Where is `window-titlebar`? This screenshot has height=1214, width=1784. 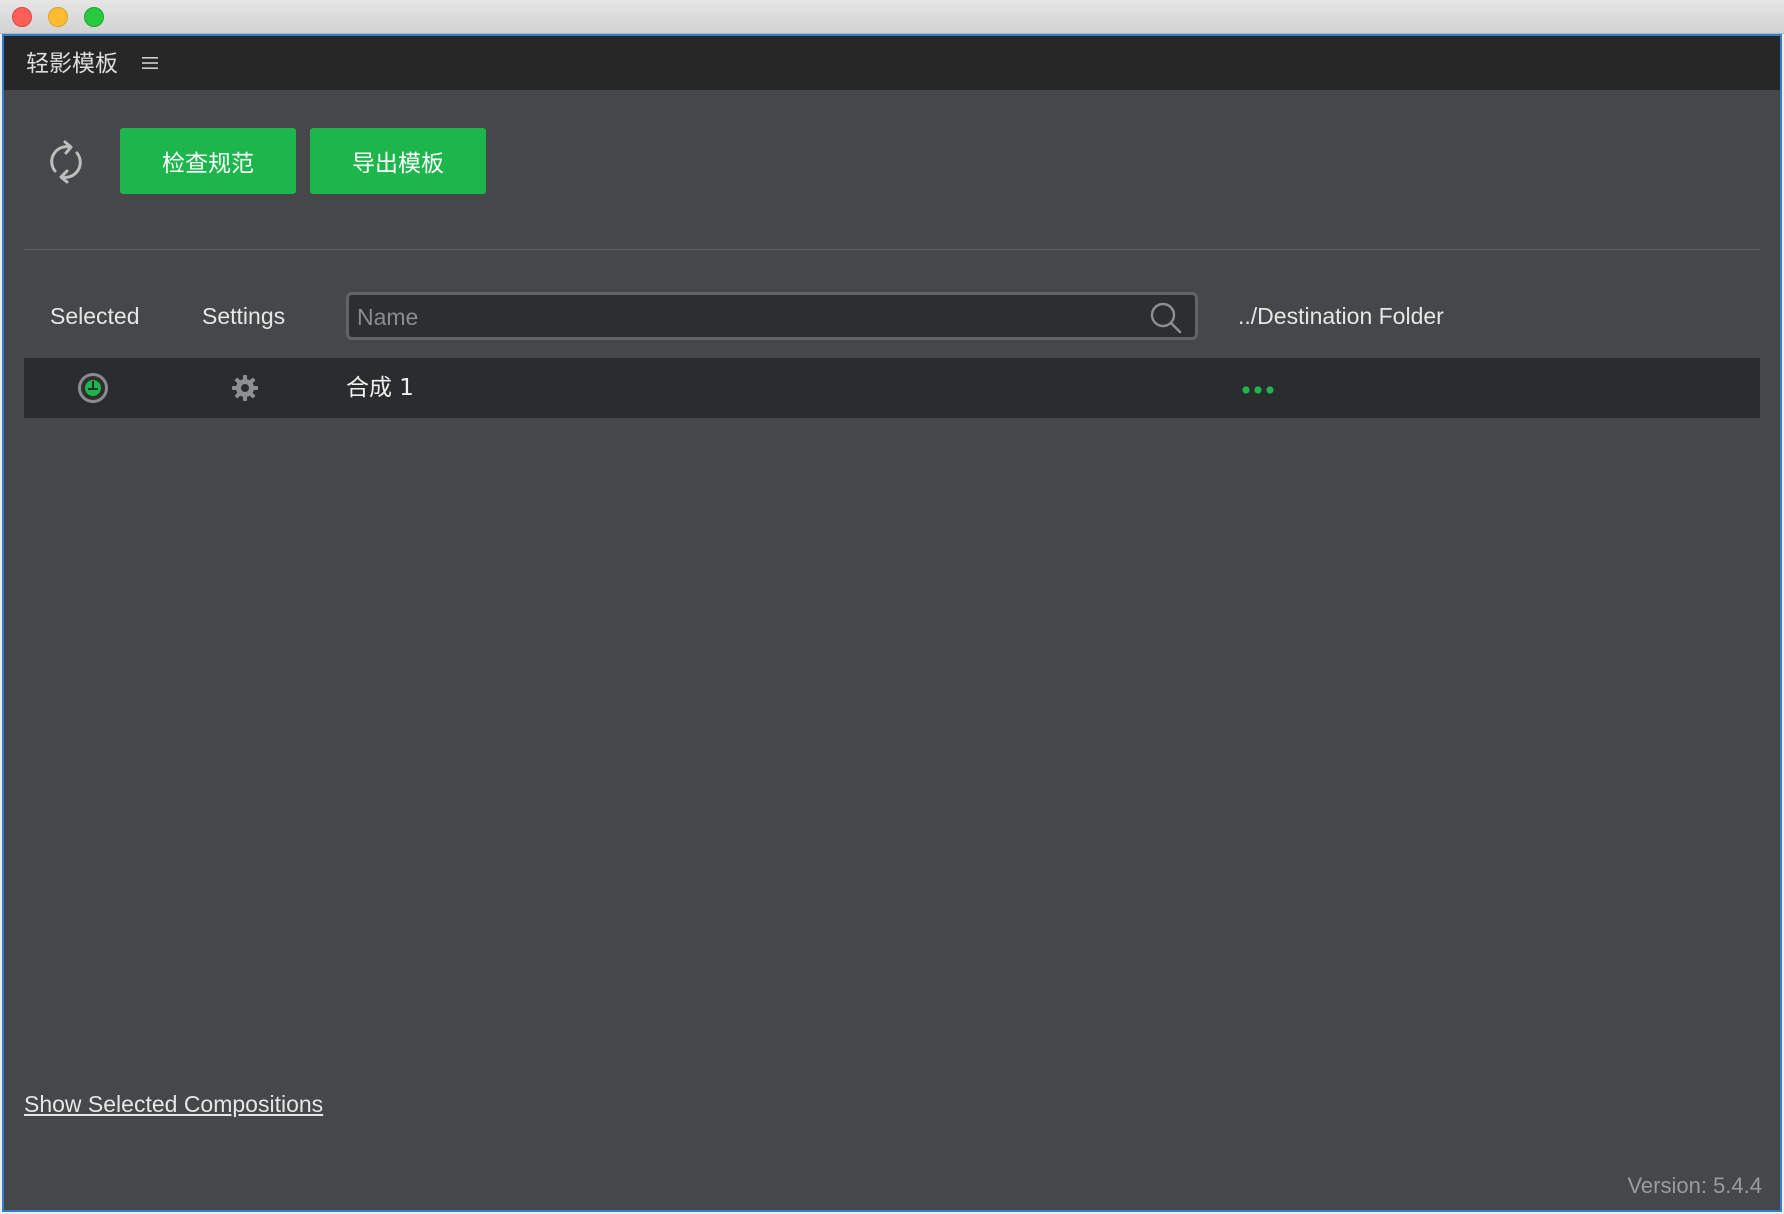
window-titlebar is located at coordinates (892, 17).